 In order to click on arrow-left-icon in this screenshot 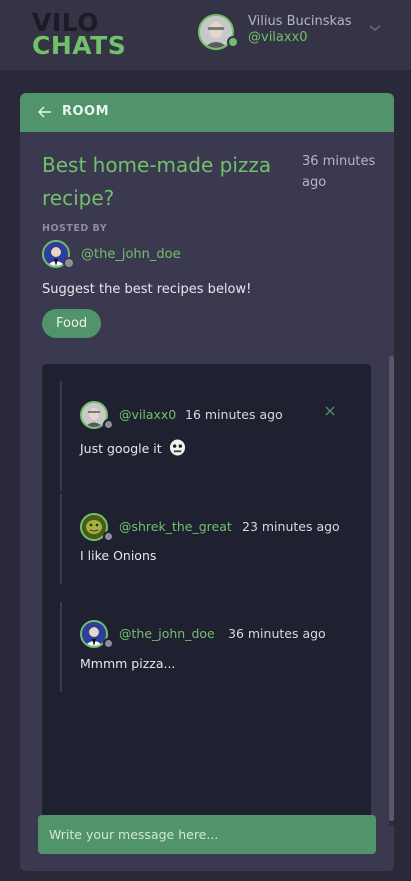, I will do `click(45, 112)`.